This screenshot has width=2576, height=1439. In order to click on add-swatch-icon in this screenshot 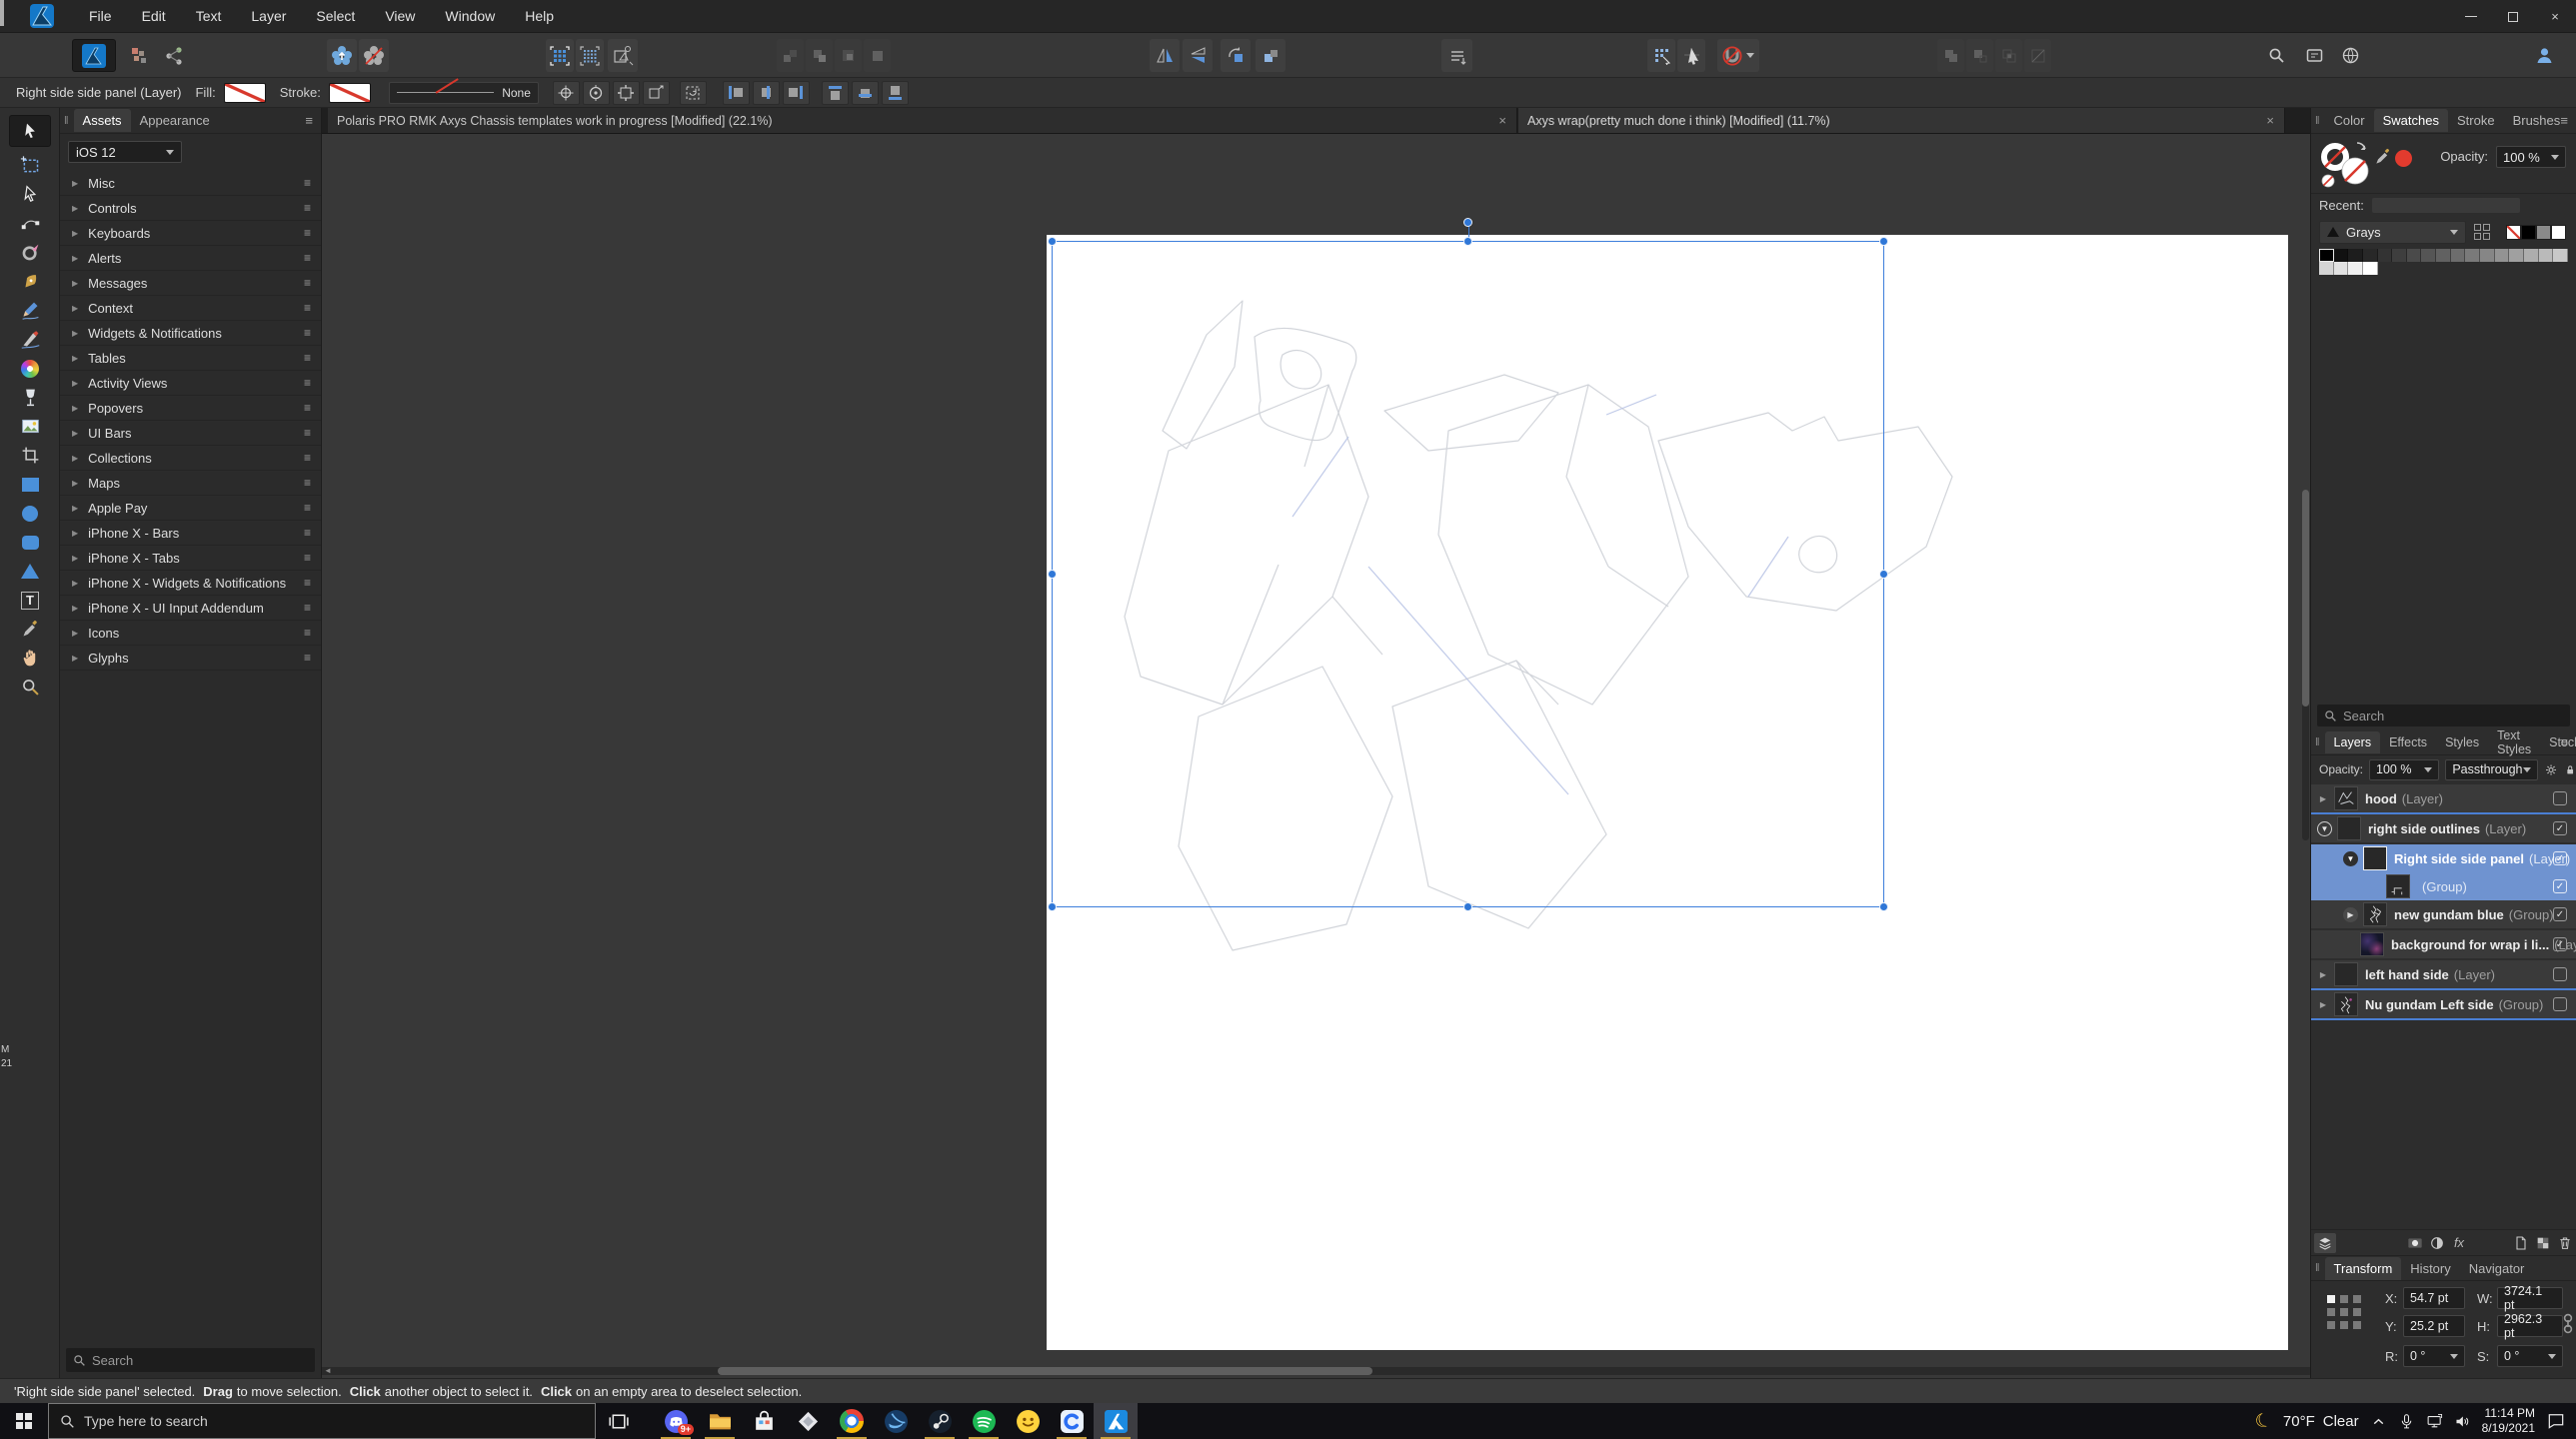, I will do `click(2482, 232)`.